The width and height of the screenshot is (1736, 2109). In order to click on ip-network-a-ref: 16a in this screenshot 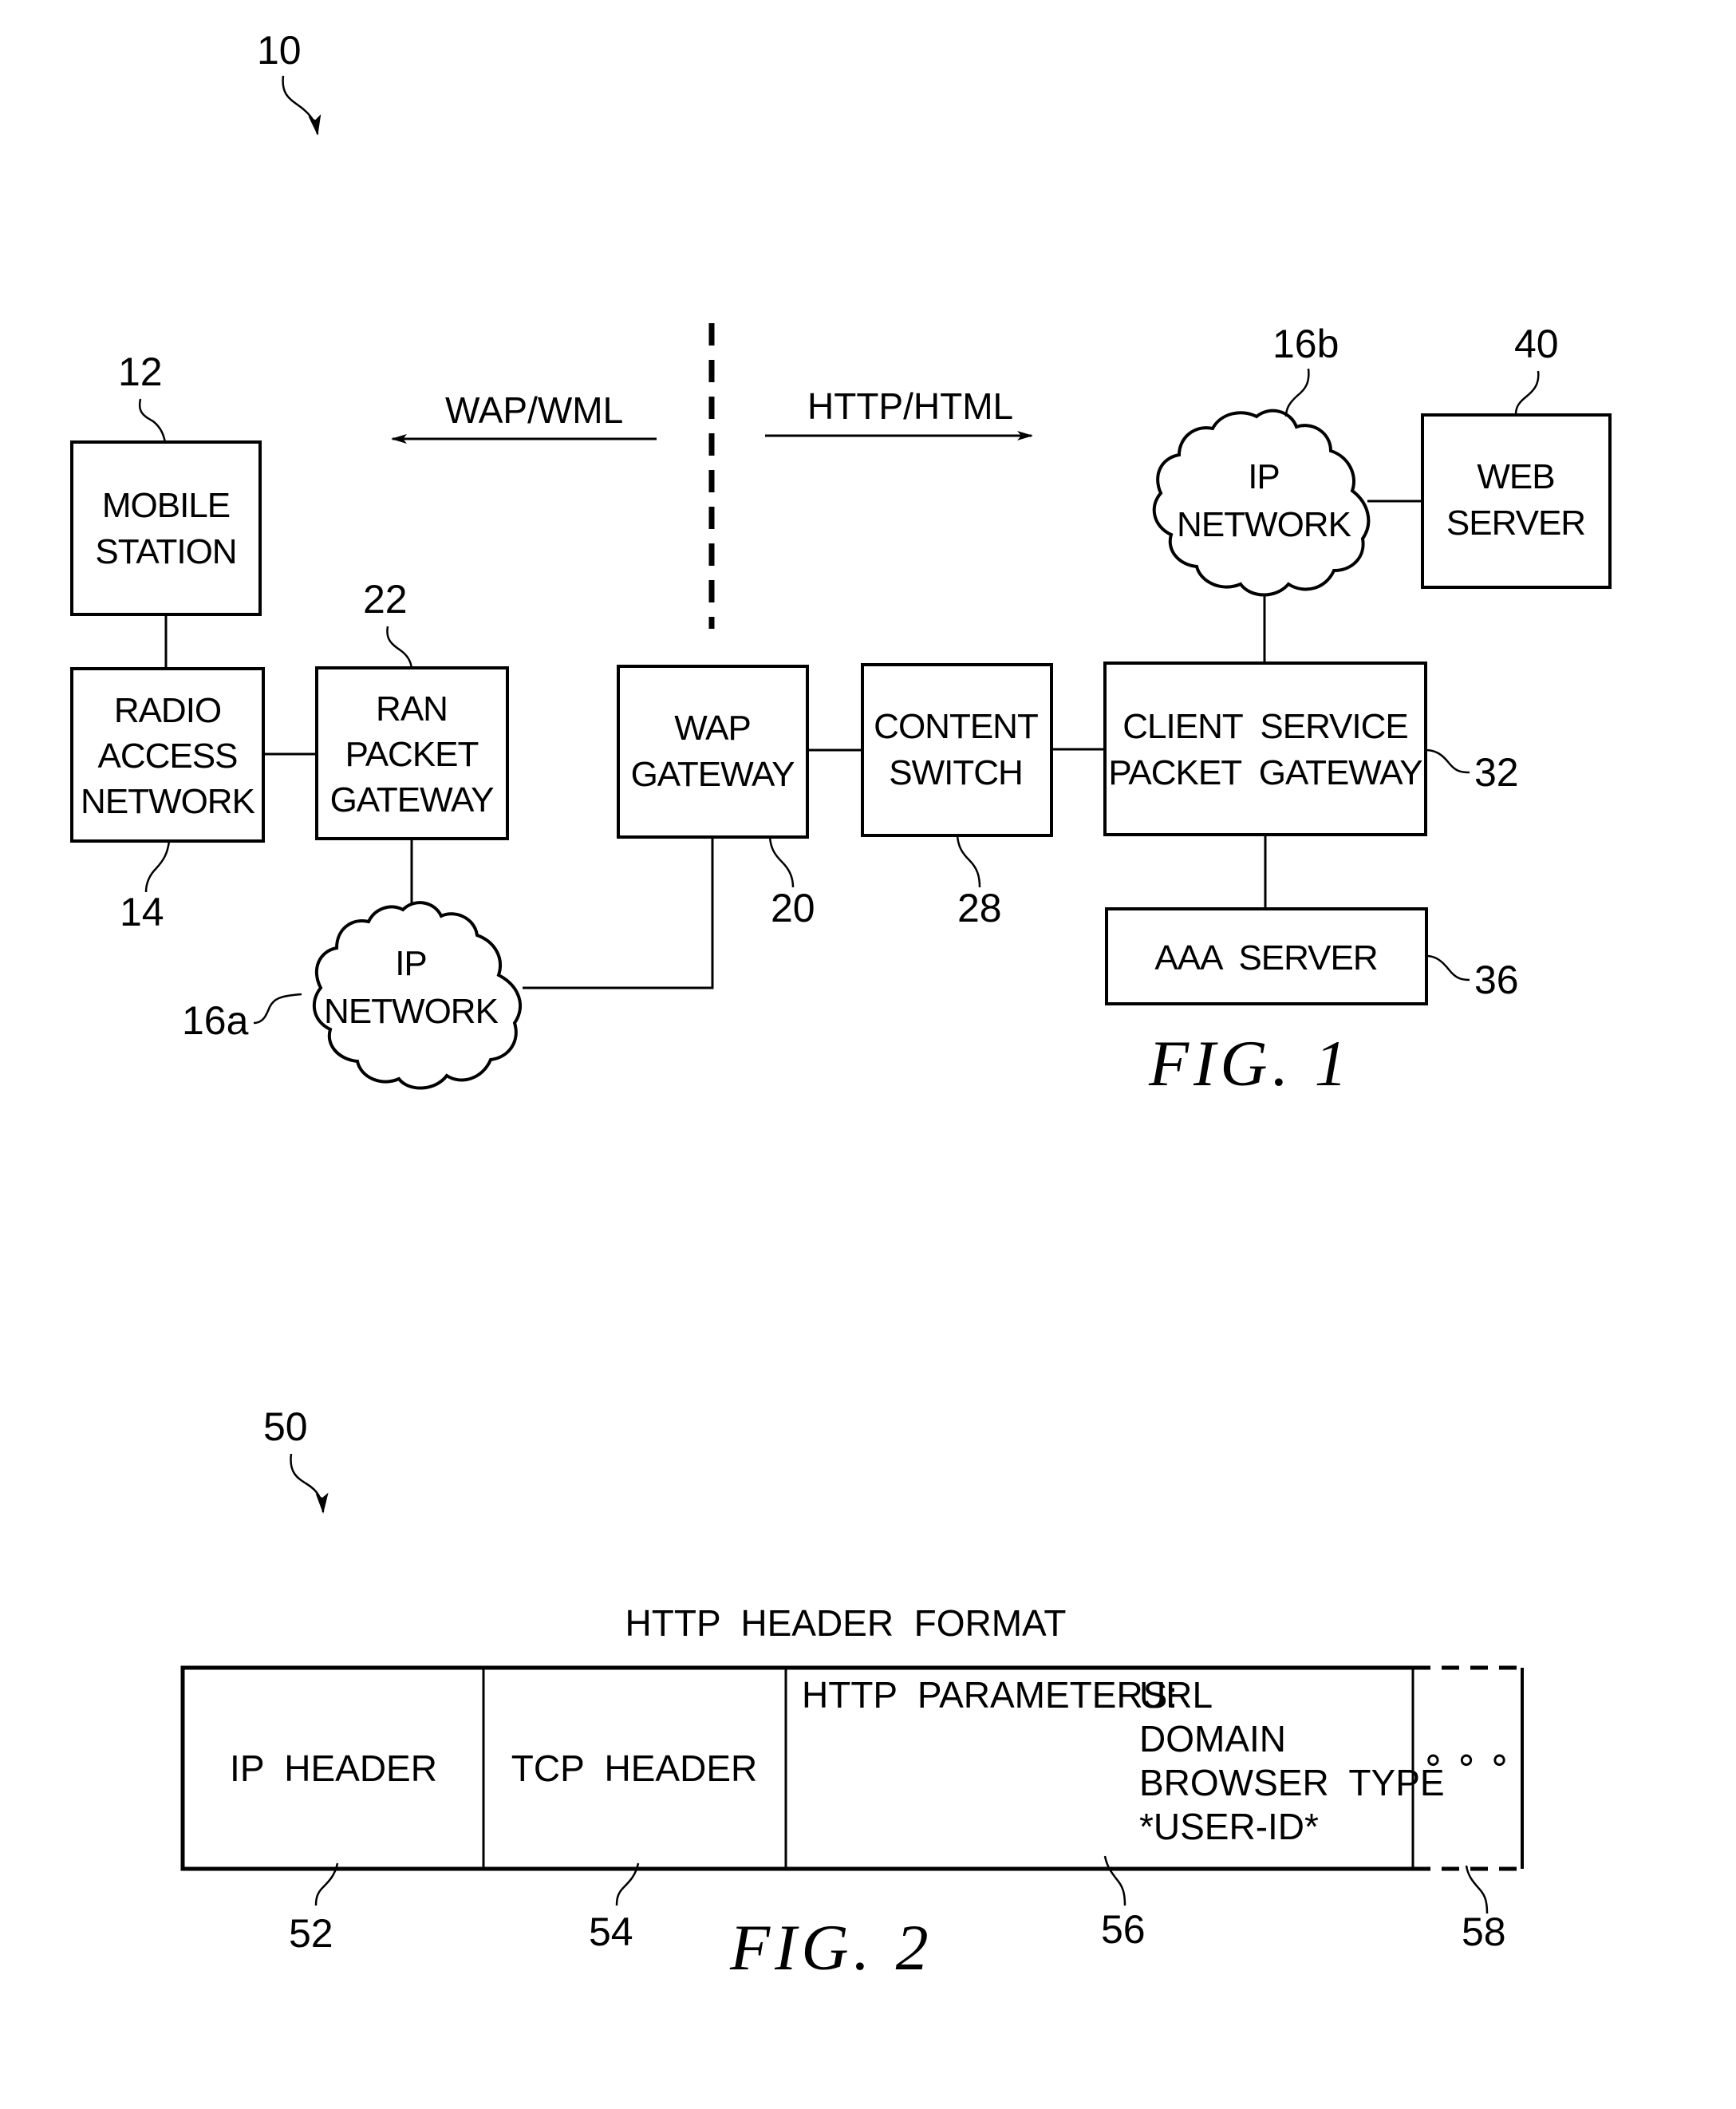, I will do `click(215, 1020)`.